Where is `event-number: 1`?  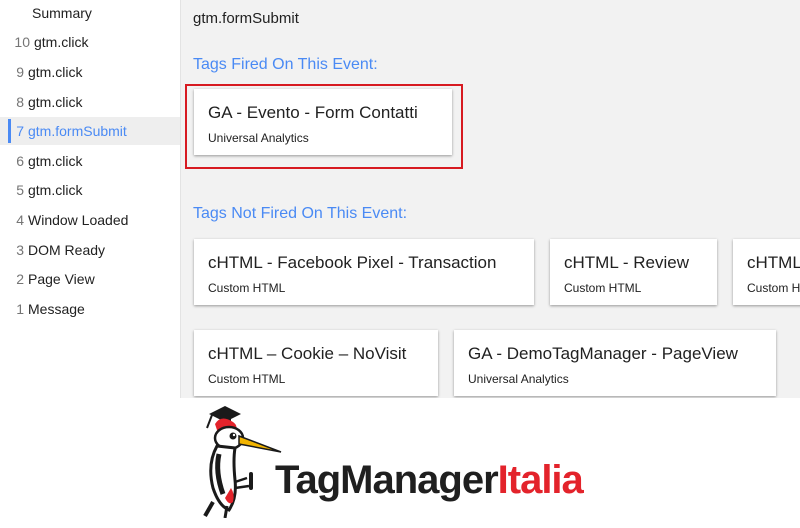
event-number: 1 is located at coordinates (20, 309).